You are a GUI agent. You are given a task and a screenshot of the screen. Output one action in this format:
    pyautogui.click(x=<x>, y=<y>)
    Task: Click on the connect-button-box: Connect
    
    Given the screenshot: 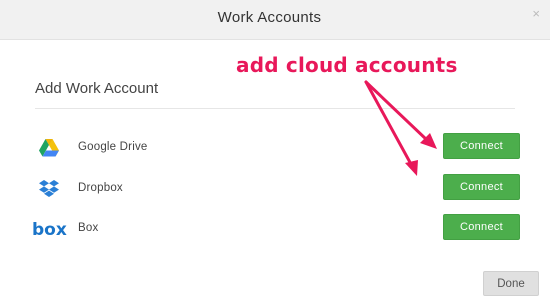 What is the action you would take?
    pyautogui.click(x=481, y=227)
    